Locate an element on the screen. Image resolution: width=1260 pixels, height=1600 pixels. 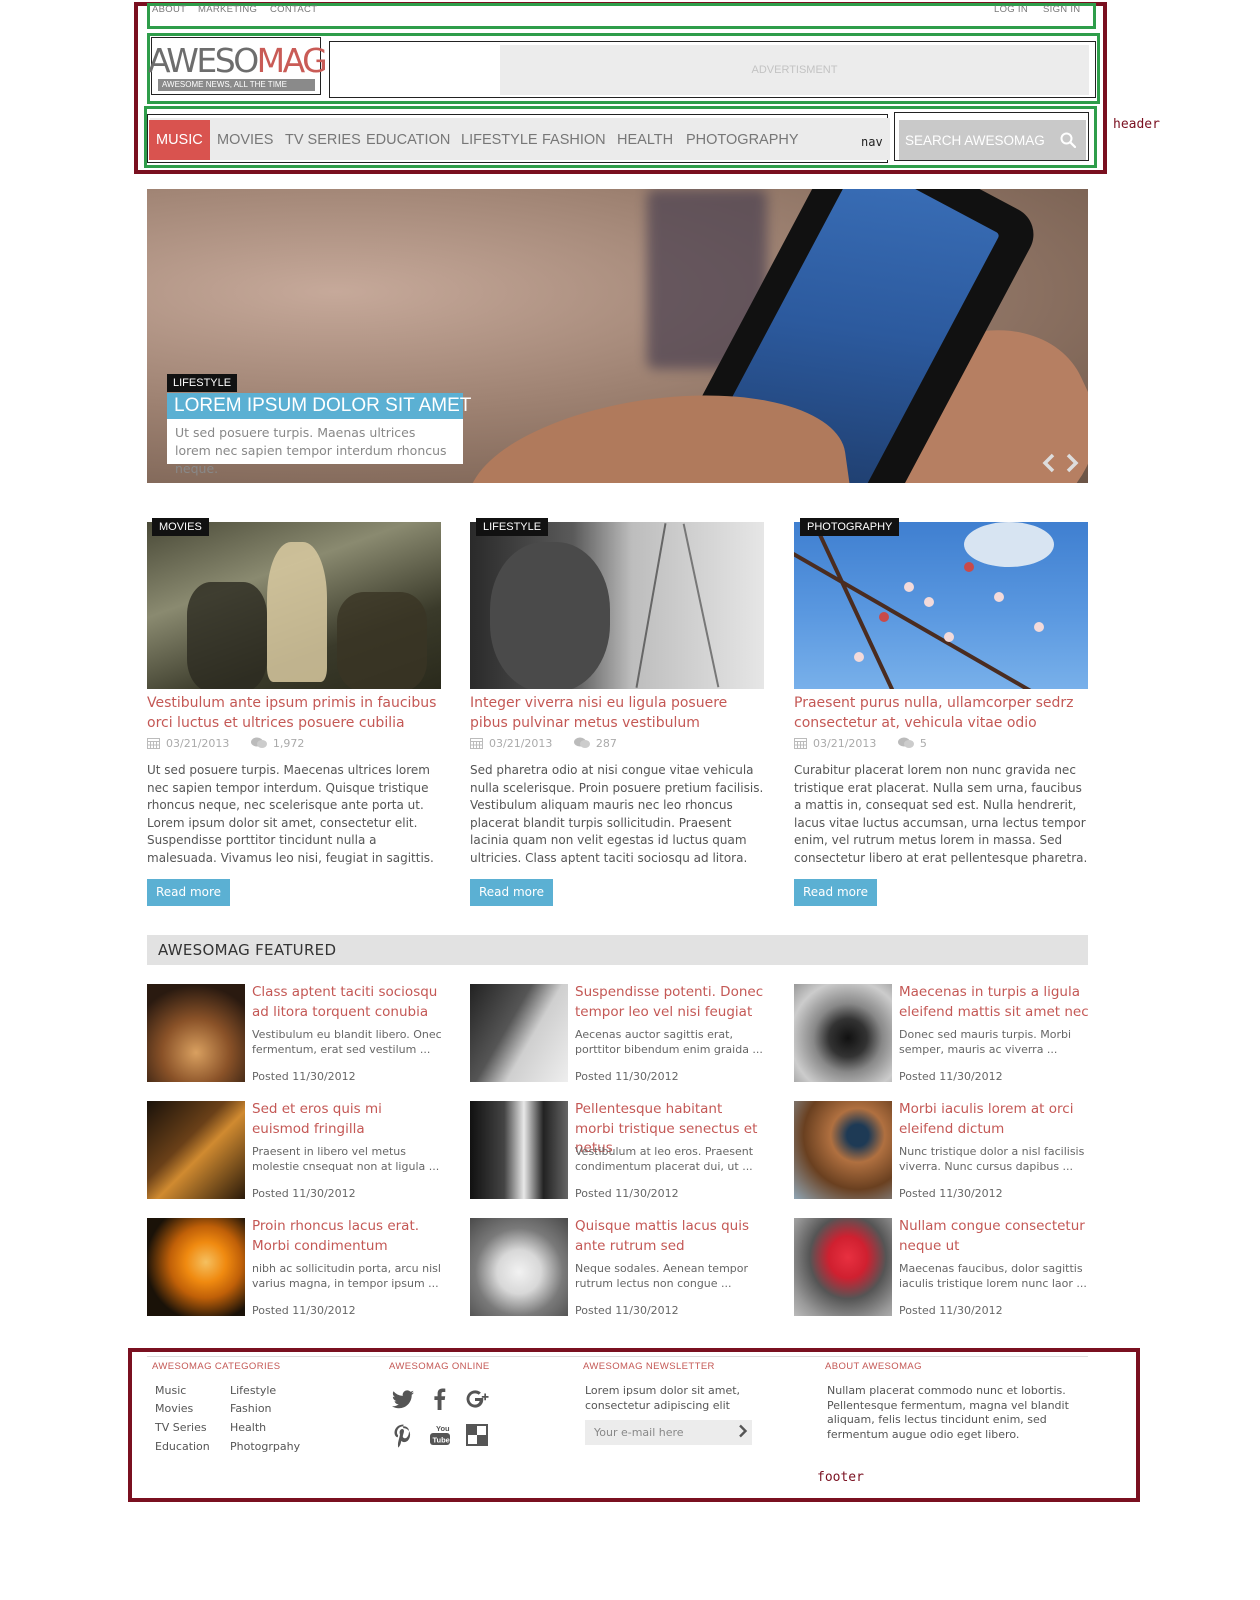
featured-title: Sed et eros quis mi euismod fringilla is located at coordinates (347, 1119).